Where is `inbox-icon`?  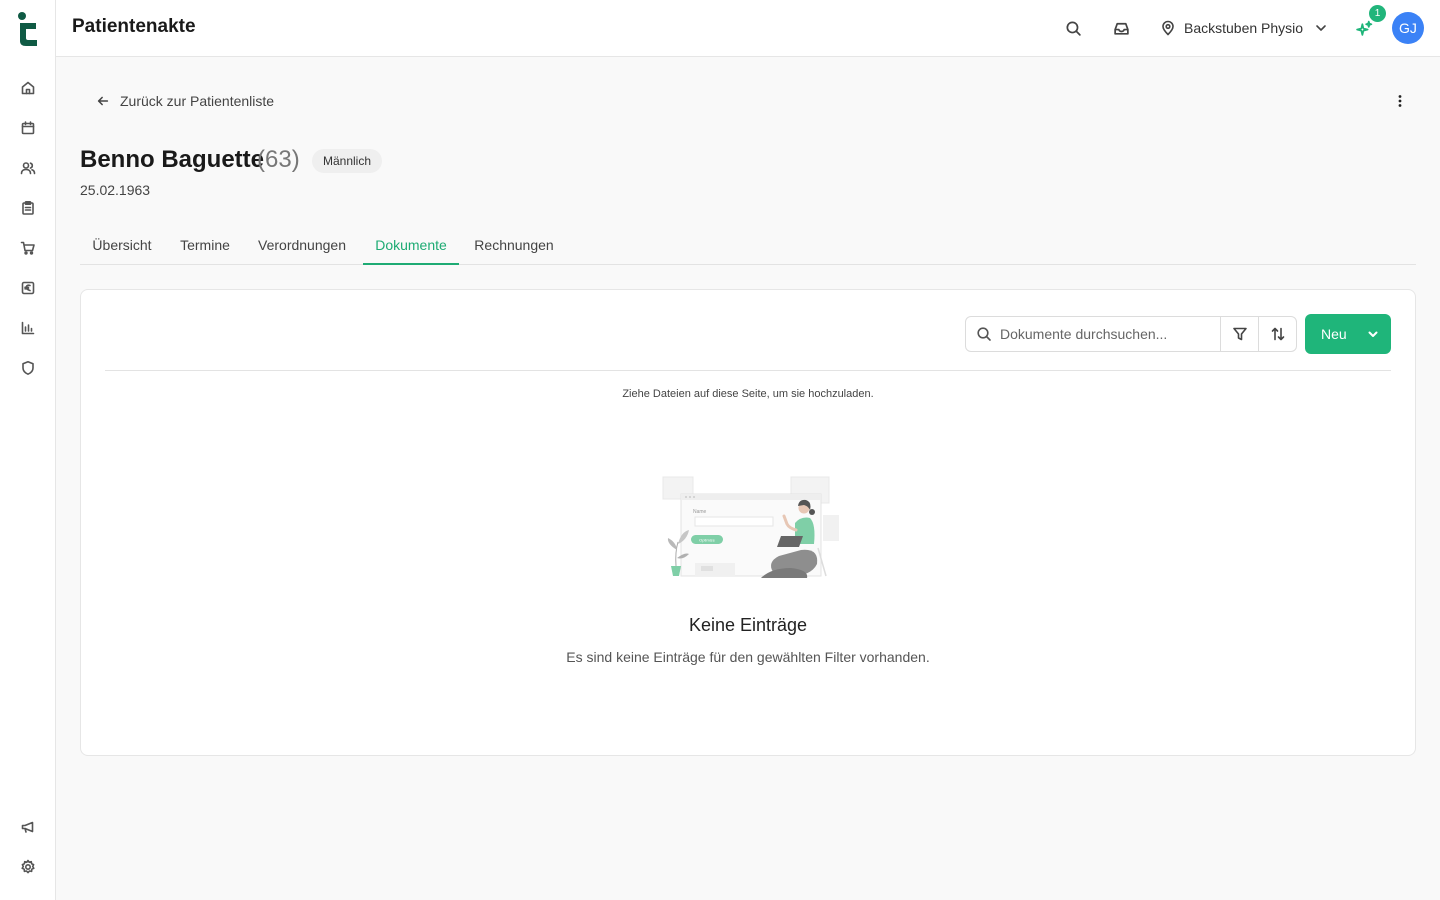 inbox-icon is located at coordinates (1121, 28).